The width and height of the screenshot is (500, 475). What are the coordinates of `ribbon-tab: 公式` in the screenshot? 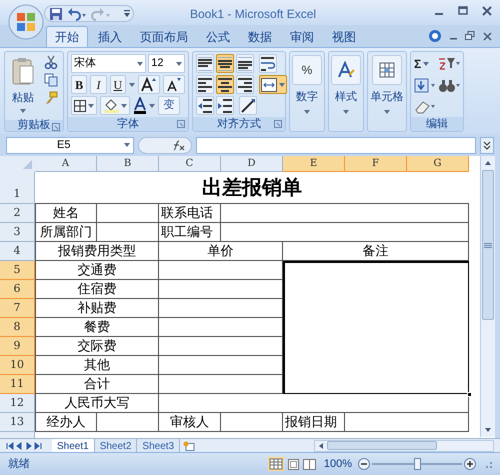 It's located at (218, 36).